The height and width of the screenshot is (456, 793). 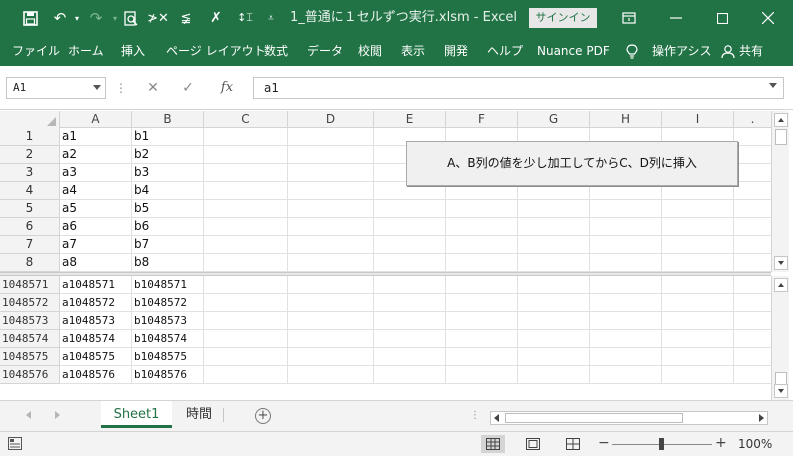 What do you see at coordinates (604, 443) in the screenshot?
I see `zoom-out-icon: −` at bounding box center [604, 443].